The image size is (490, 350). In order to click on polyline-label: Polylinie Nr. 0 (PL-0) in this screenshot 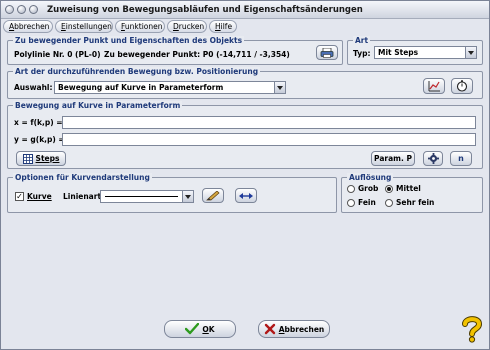, I will do `click(57, 54)`.